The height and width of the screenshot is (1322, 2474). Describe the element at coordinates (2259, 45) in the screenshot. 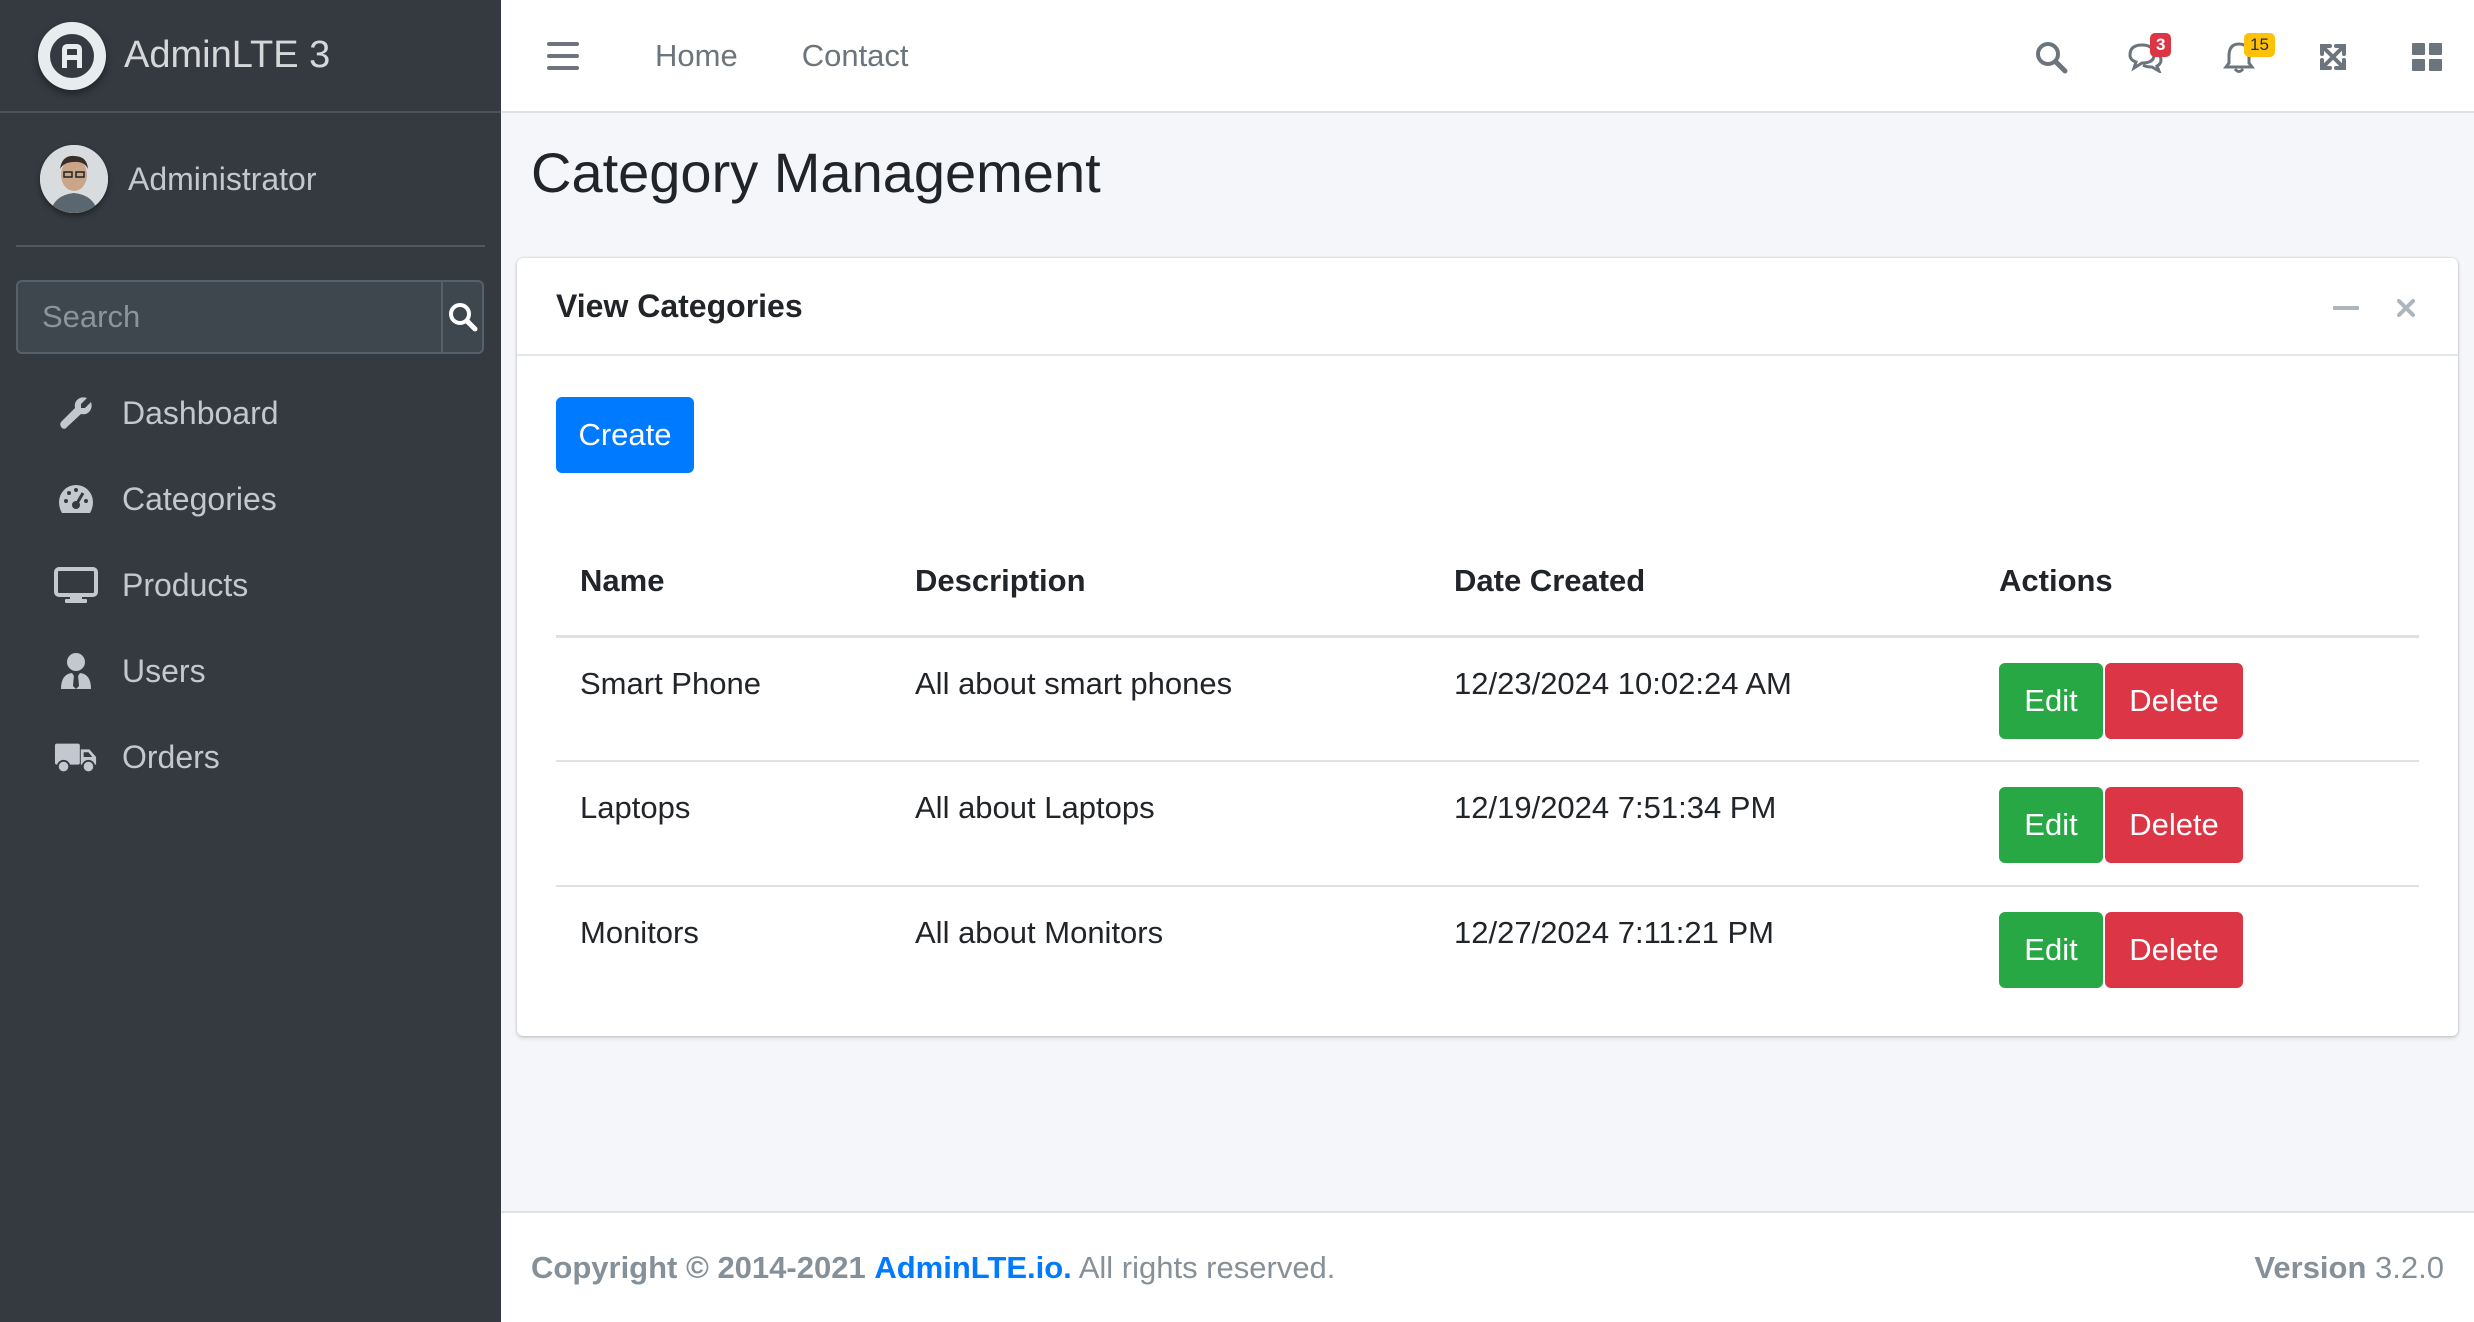

I see `notifications-badge: 15` at that location.